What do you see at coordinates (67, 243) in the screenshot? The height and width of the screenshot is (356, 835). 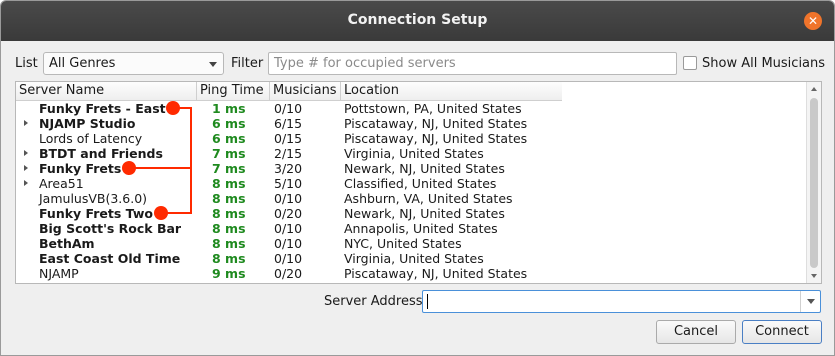 I see `server-name-cell: BethAm` at bounding box center [67, 243].